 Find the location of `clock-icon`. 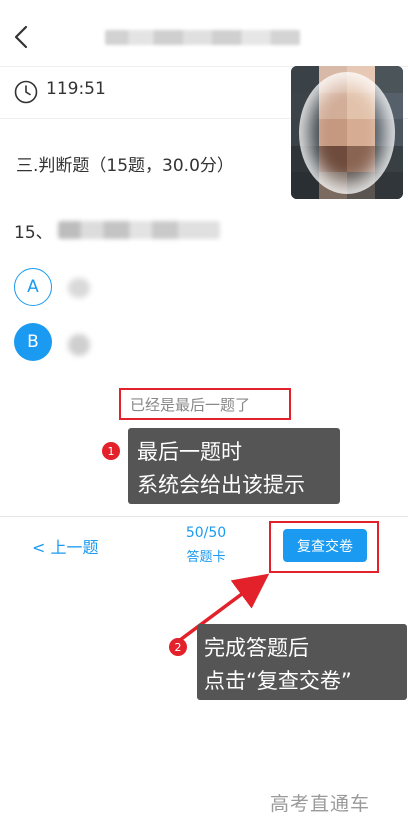

clock-icon is located at coordinates (26, 92).